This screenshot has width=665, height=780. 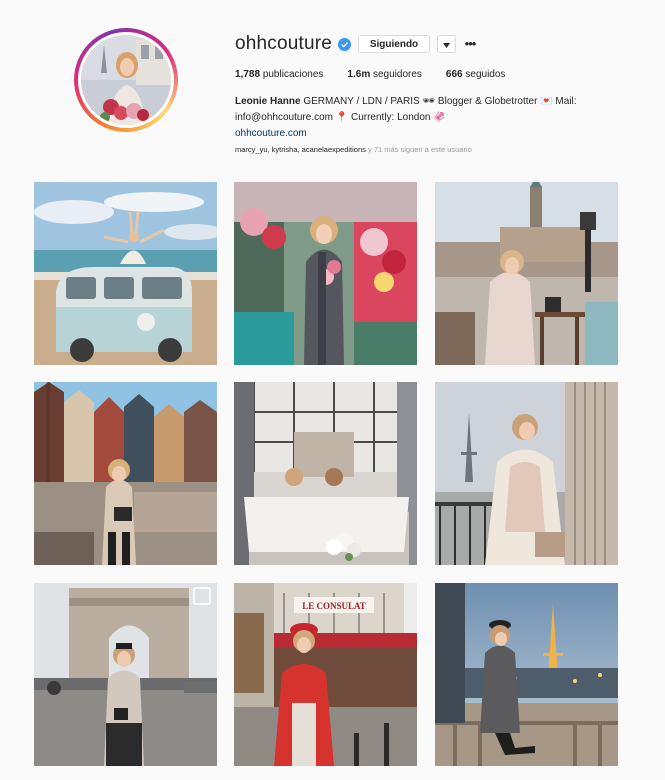 I want to click on posts-count: 1,788 publicaciones, so click(x=279, y=74).